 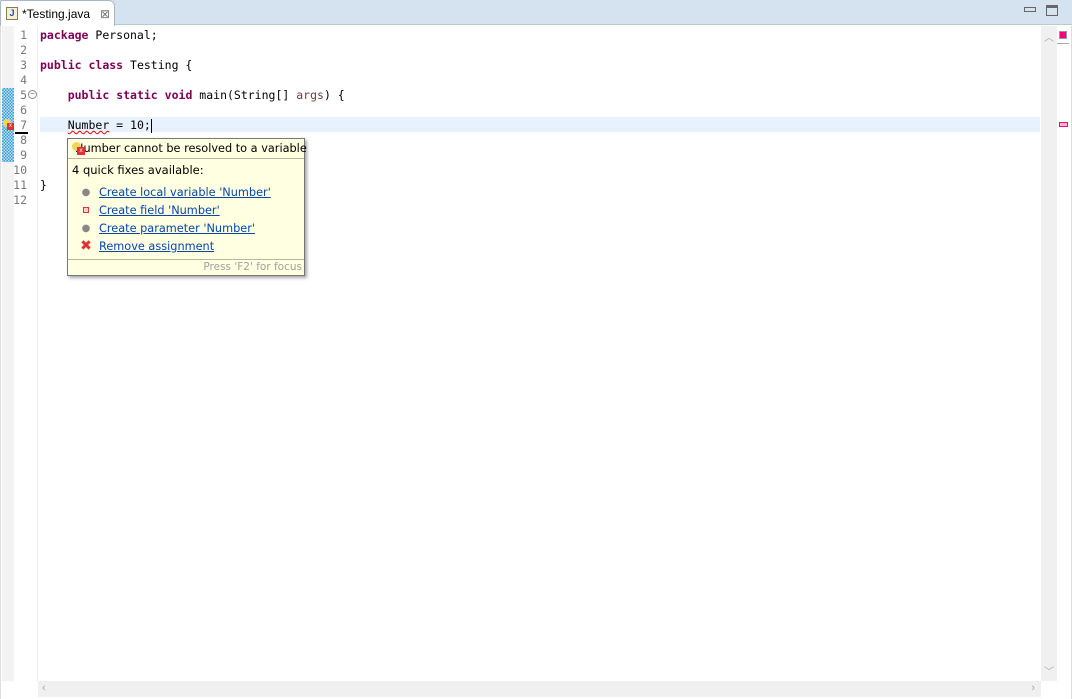 I want to click on text-caret, so click(x=151, y=125).